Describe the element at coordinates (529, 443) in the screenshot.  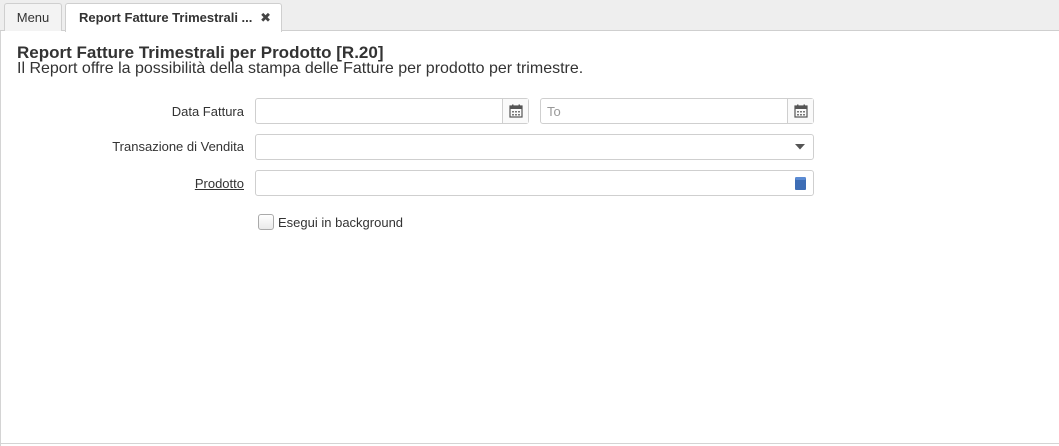
I see `bottom-divider` at that location.